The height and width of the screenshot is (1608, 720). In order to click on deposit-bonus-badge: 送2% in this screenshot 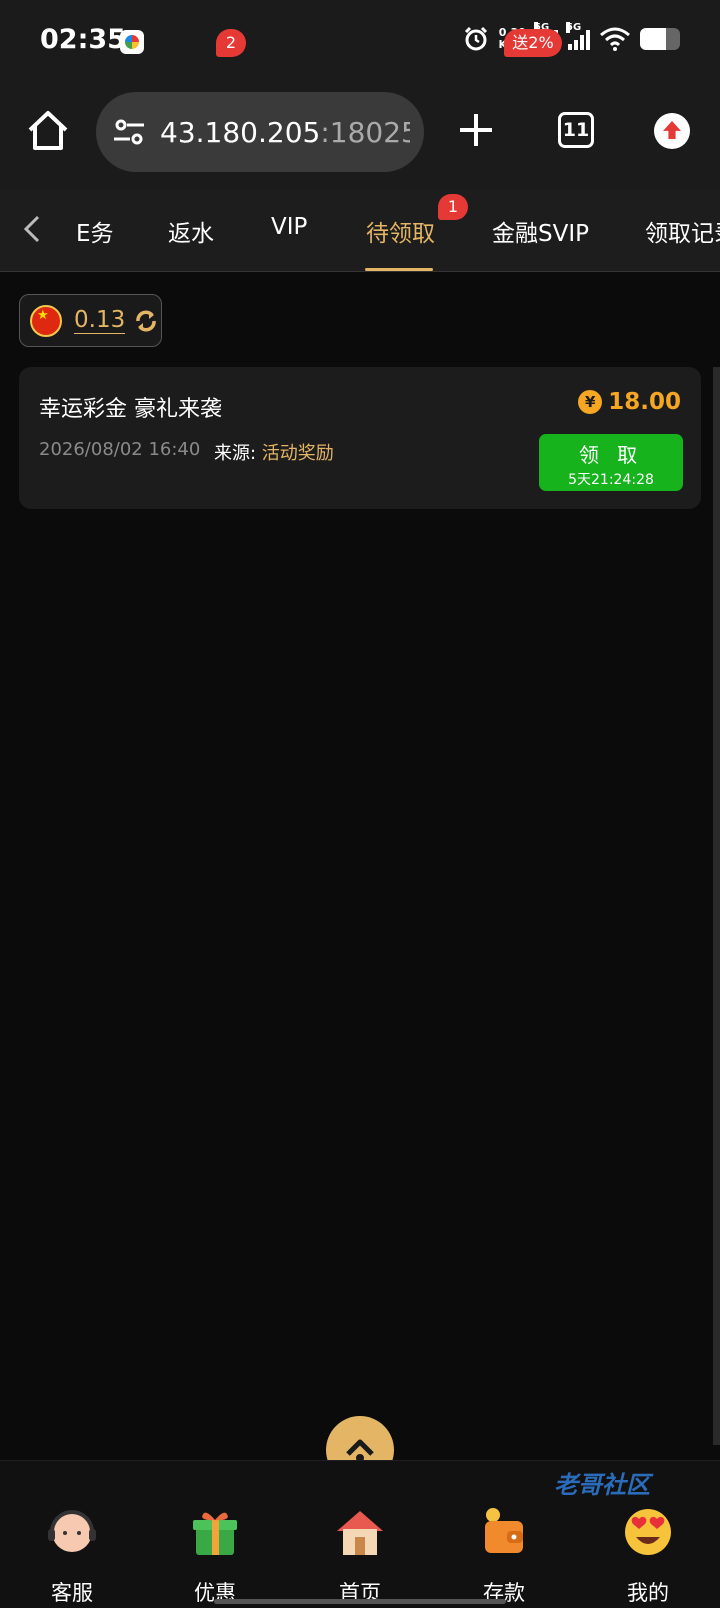, I will do `click(533, 43)`.